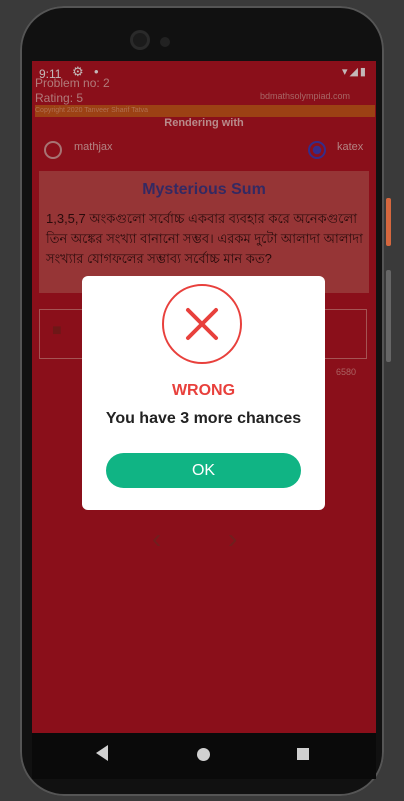  Describe the element at coordinates (203, 418) in the screenshot. I see `dialog-message: You have 3 more chances` at that location.